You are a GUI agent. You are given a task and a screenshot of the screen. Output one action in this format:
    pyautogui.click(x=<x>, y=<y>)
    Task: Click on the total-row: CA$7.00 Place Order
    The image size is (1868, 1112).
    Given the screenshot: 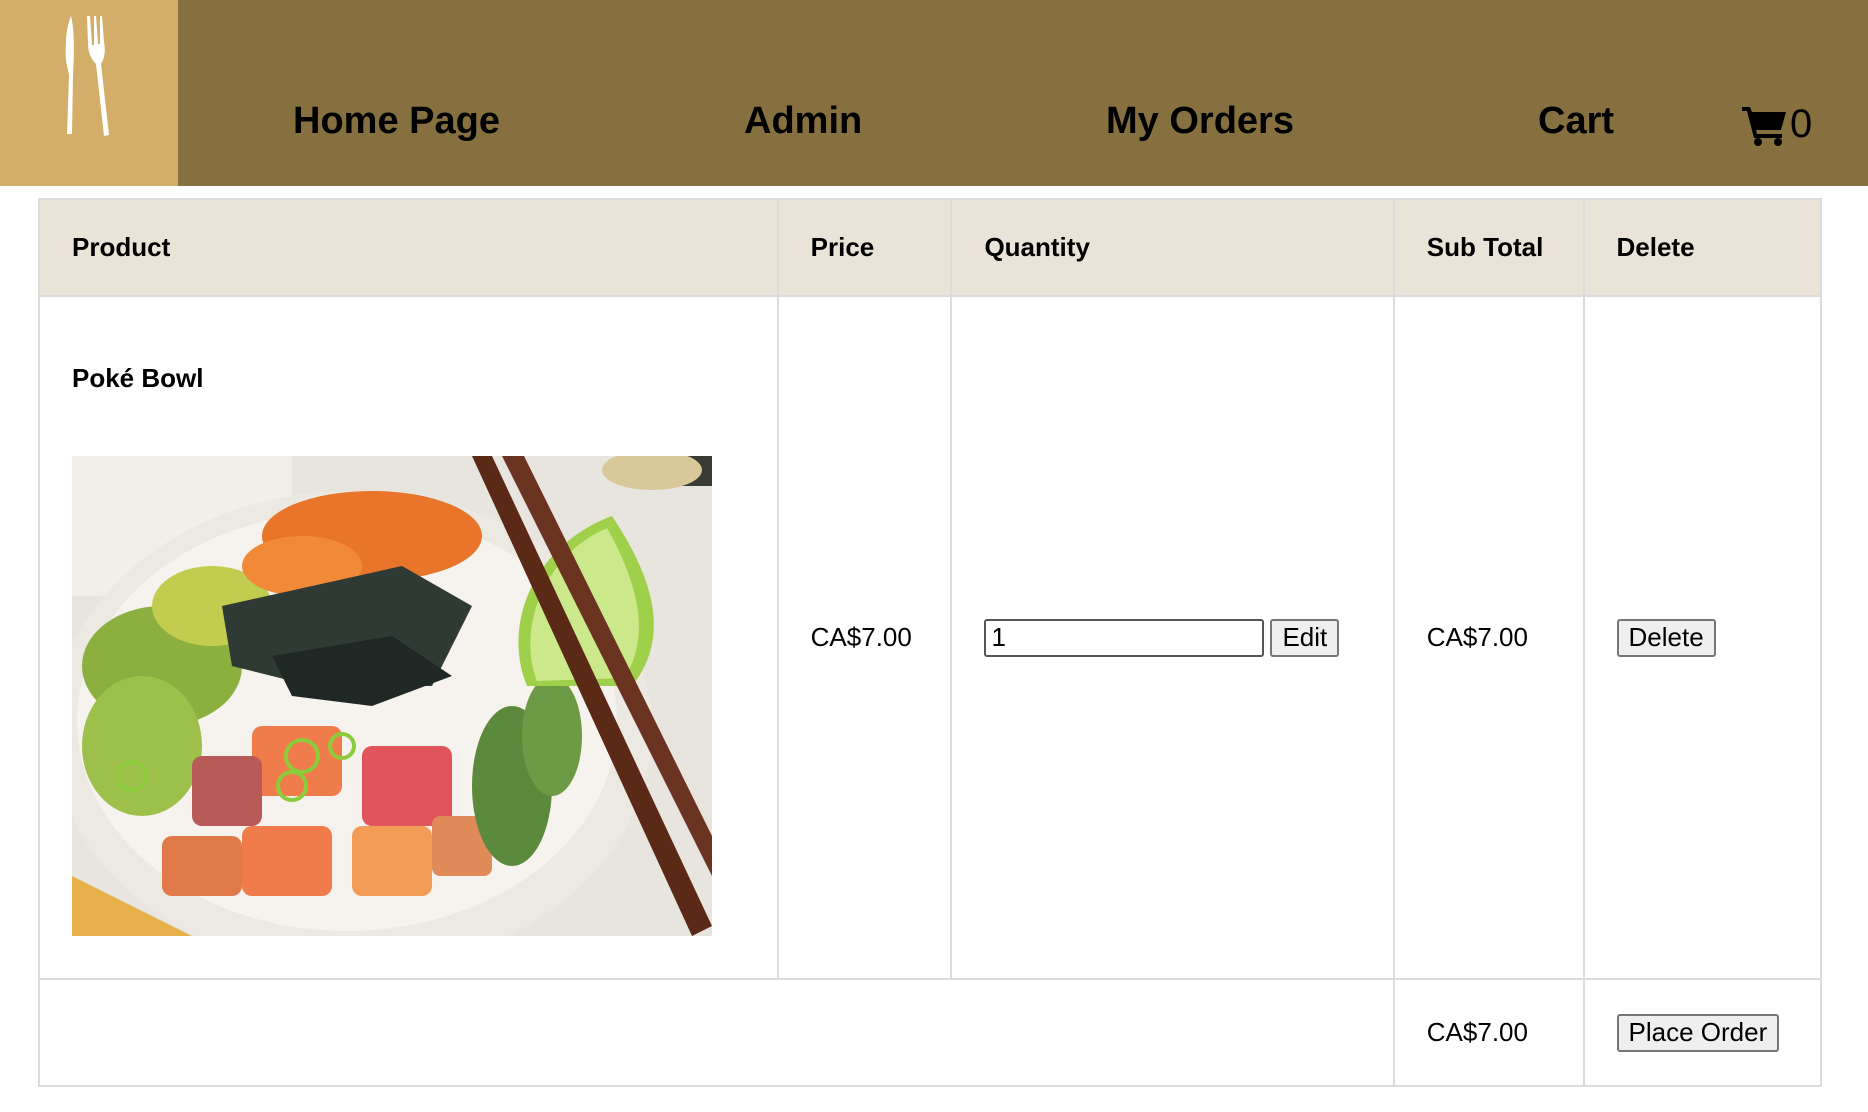 What is the action you would take?
    pyautogui.click(x=930, y=1032)
    